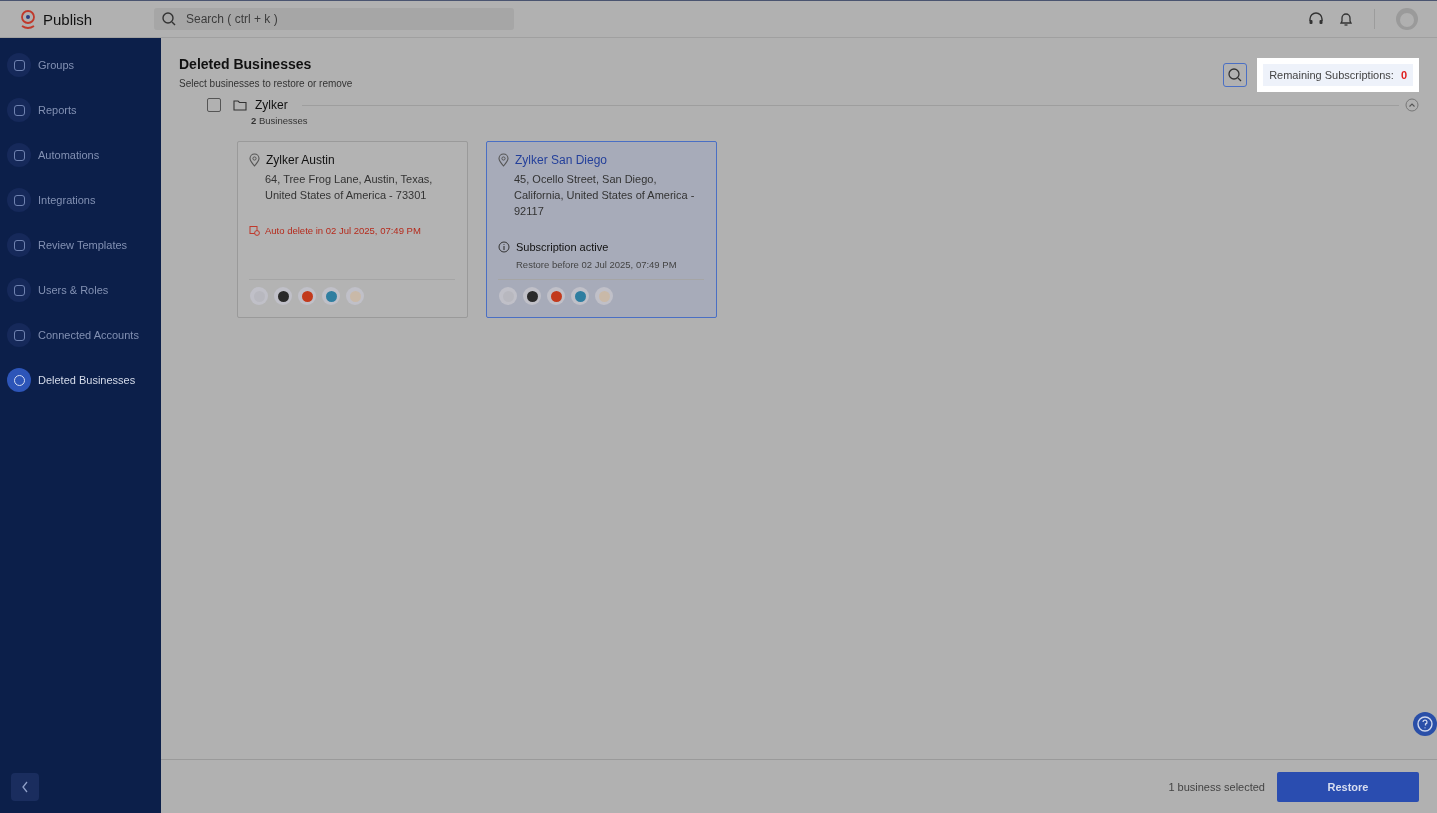  I want to click on folder-icon, so click(240, 105).